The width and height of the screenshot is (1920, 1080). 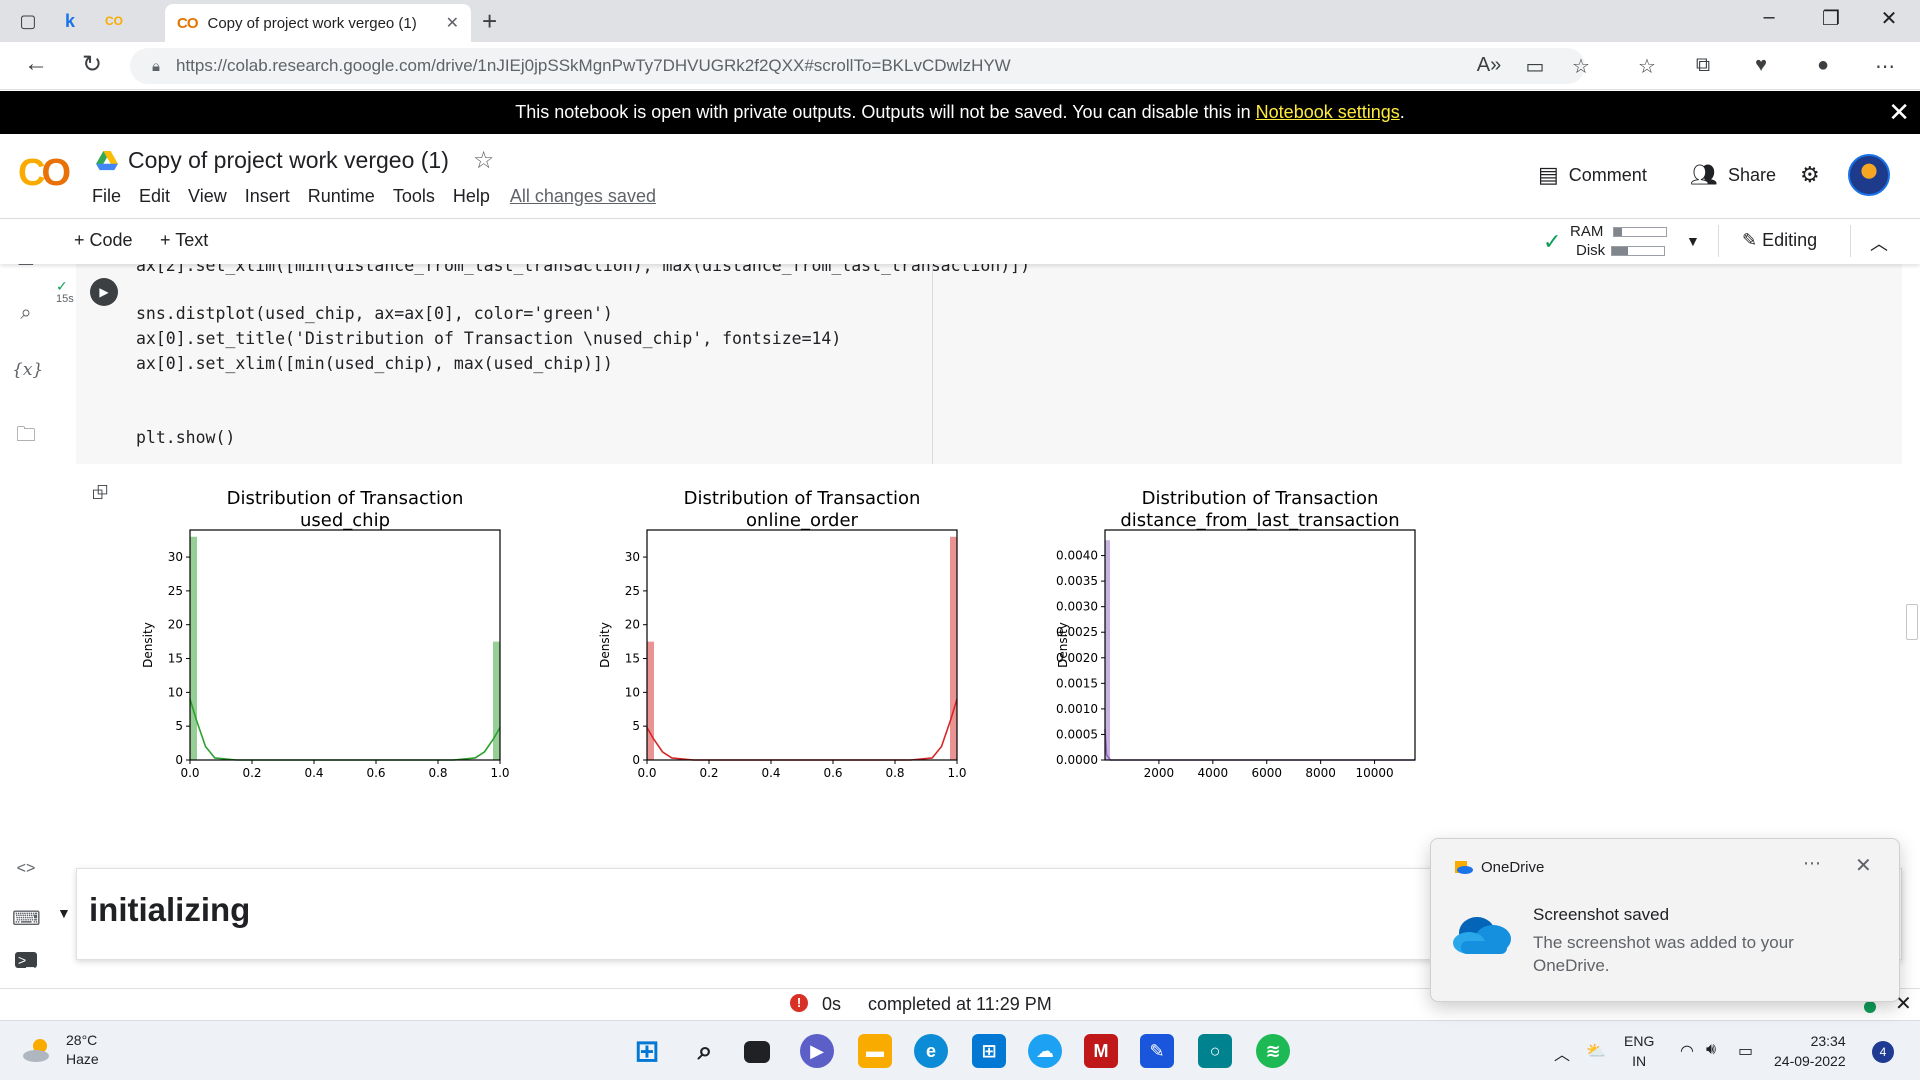 What do you see at coordinates (1215, 1051) in the screenshot?
I see `alexa-icon: ○` at bounding box center [1215, 1051].